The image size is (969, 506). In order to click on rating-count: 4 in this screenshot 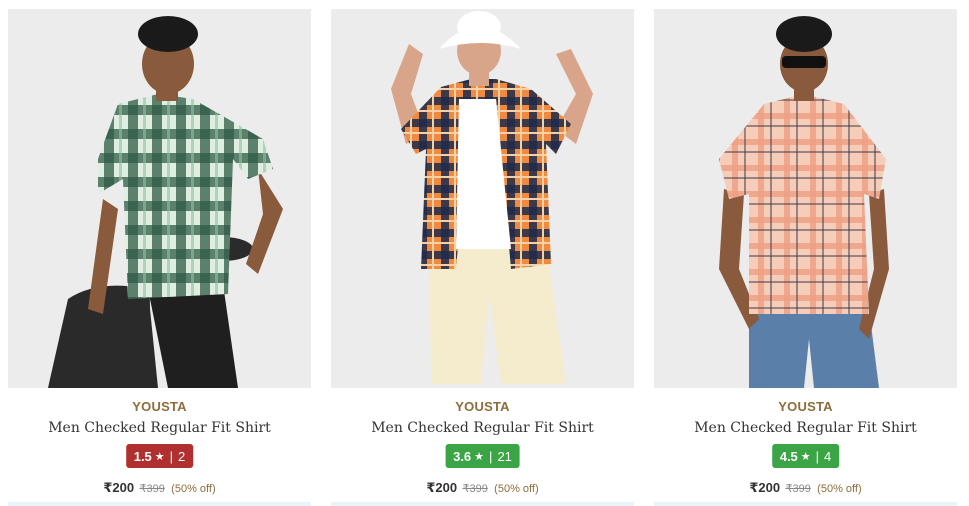, I will do `click(828, 456)`.